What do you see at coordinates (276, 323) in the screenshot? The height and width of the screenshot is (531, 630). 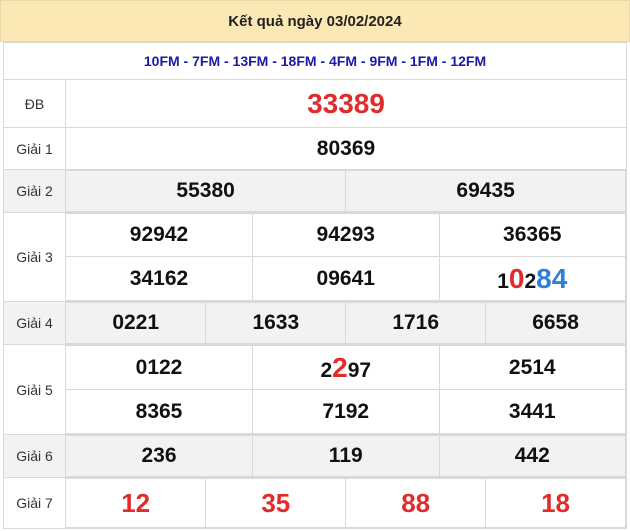 I see `prize-g4-value: 1633` at bounding box center [276, 323].